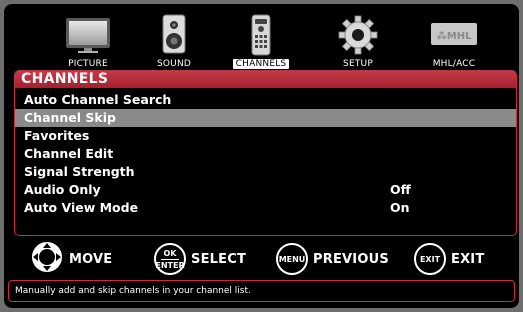 This screenshot has height=312, width=523. Describe the element at coordinates (88, 64) in the screenshot. I see `tab-label-picture: PICTURE` at that location.